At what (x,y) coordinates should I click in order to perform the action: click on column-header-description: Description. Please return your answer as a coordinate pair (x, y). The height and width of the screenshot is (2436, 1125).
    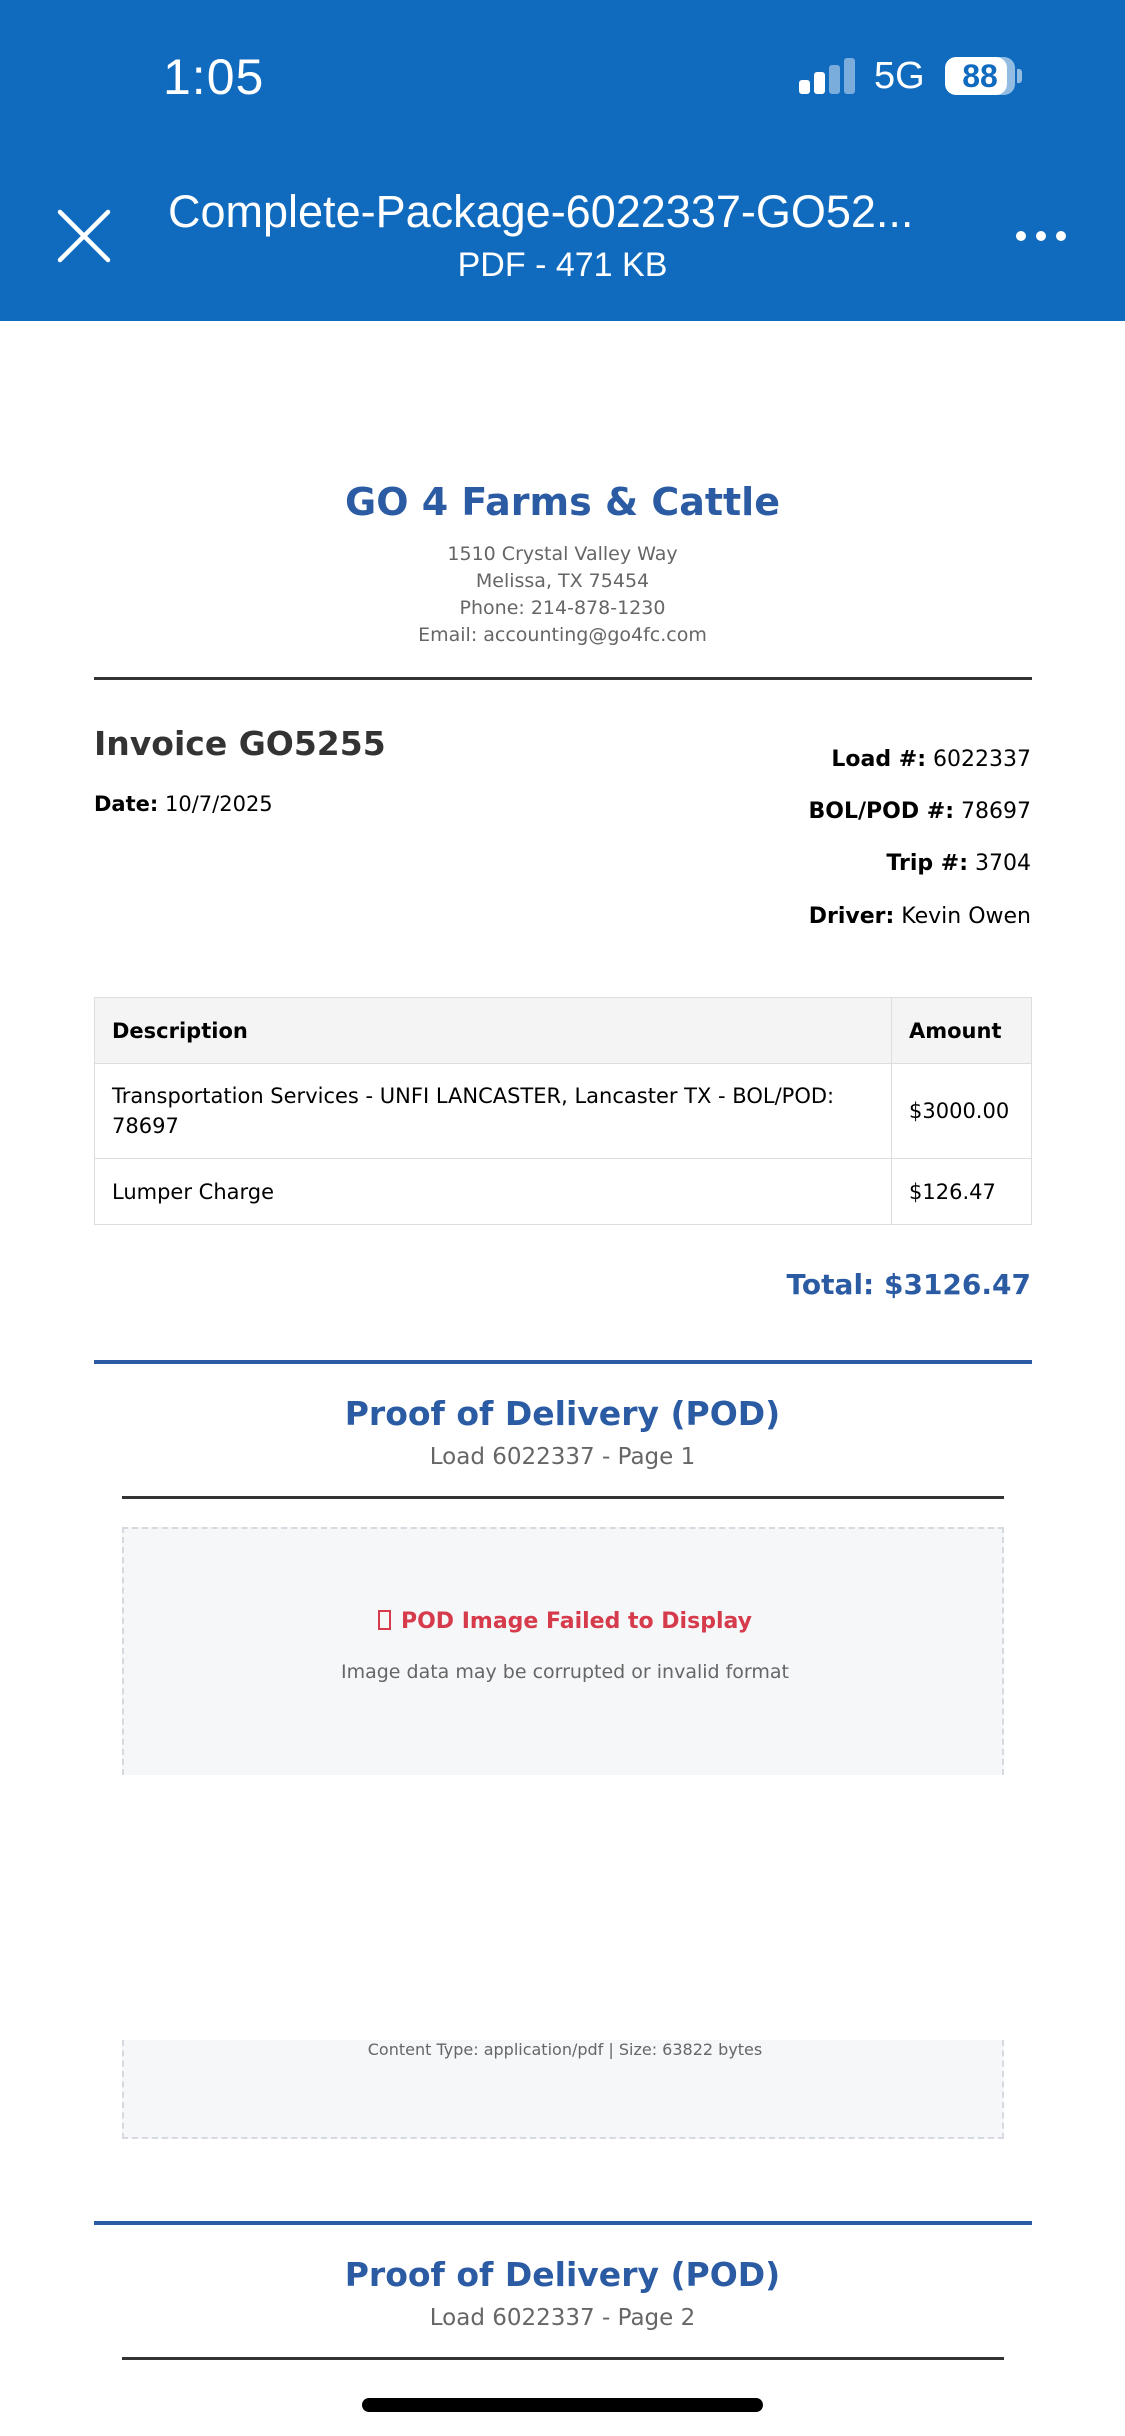
    Looking at the image, I should click on (493, 1030).